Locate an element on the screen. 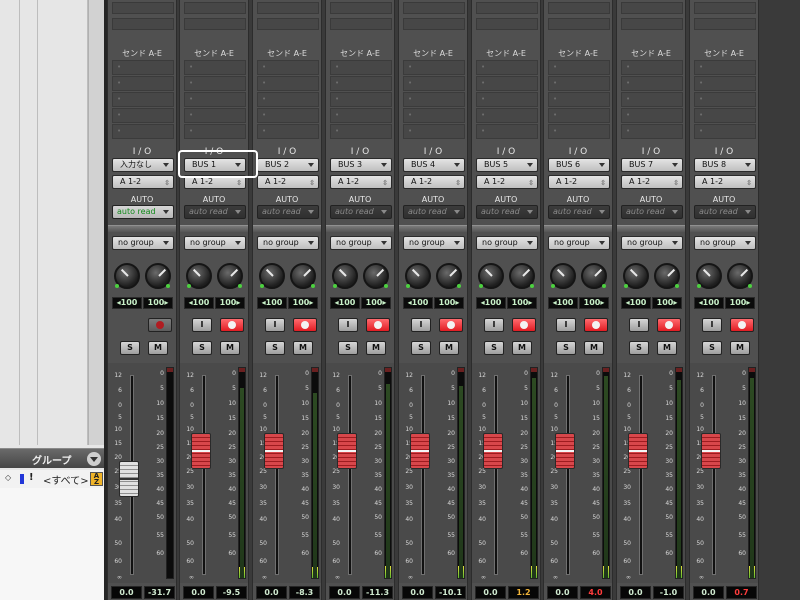  chevron-down-icon is located at coordinates (94, 459).